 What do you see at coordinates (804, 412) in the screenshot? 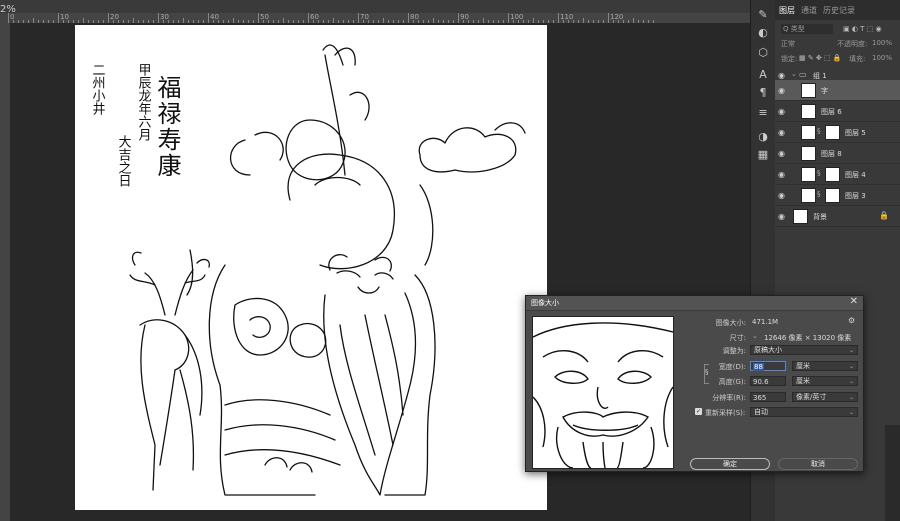
I see `resample-select: 自动 ⌄` at bounding box center [804, 412].